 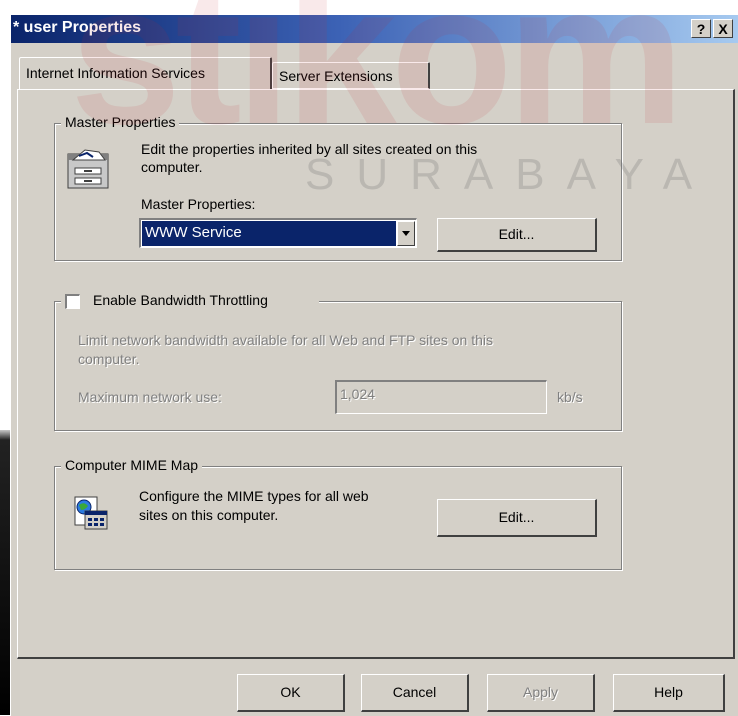 What do you see at coordinates (374, 29) in the screenshot?
I see `title-bar: * user Properties ? X` at bounding box center [374, 29].